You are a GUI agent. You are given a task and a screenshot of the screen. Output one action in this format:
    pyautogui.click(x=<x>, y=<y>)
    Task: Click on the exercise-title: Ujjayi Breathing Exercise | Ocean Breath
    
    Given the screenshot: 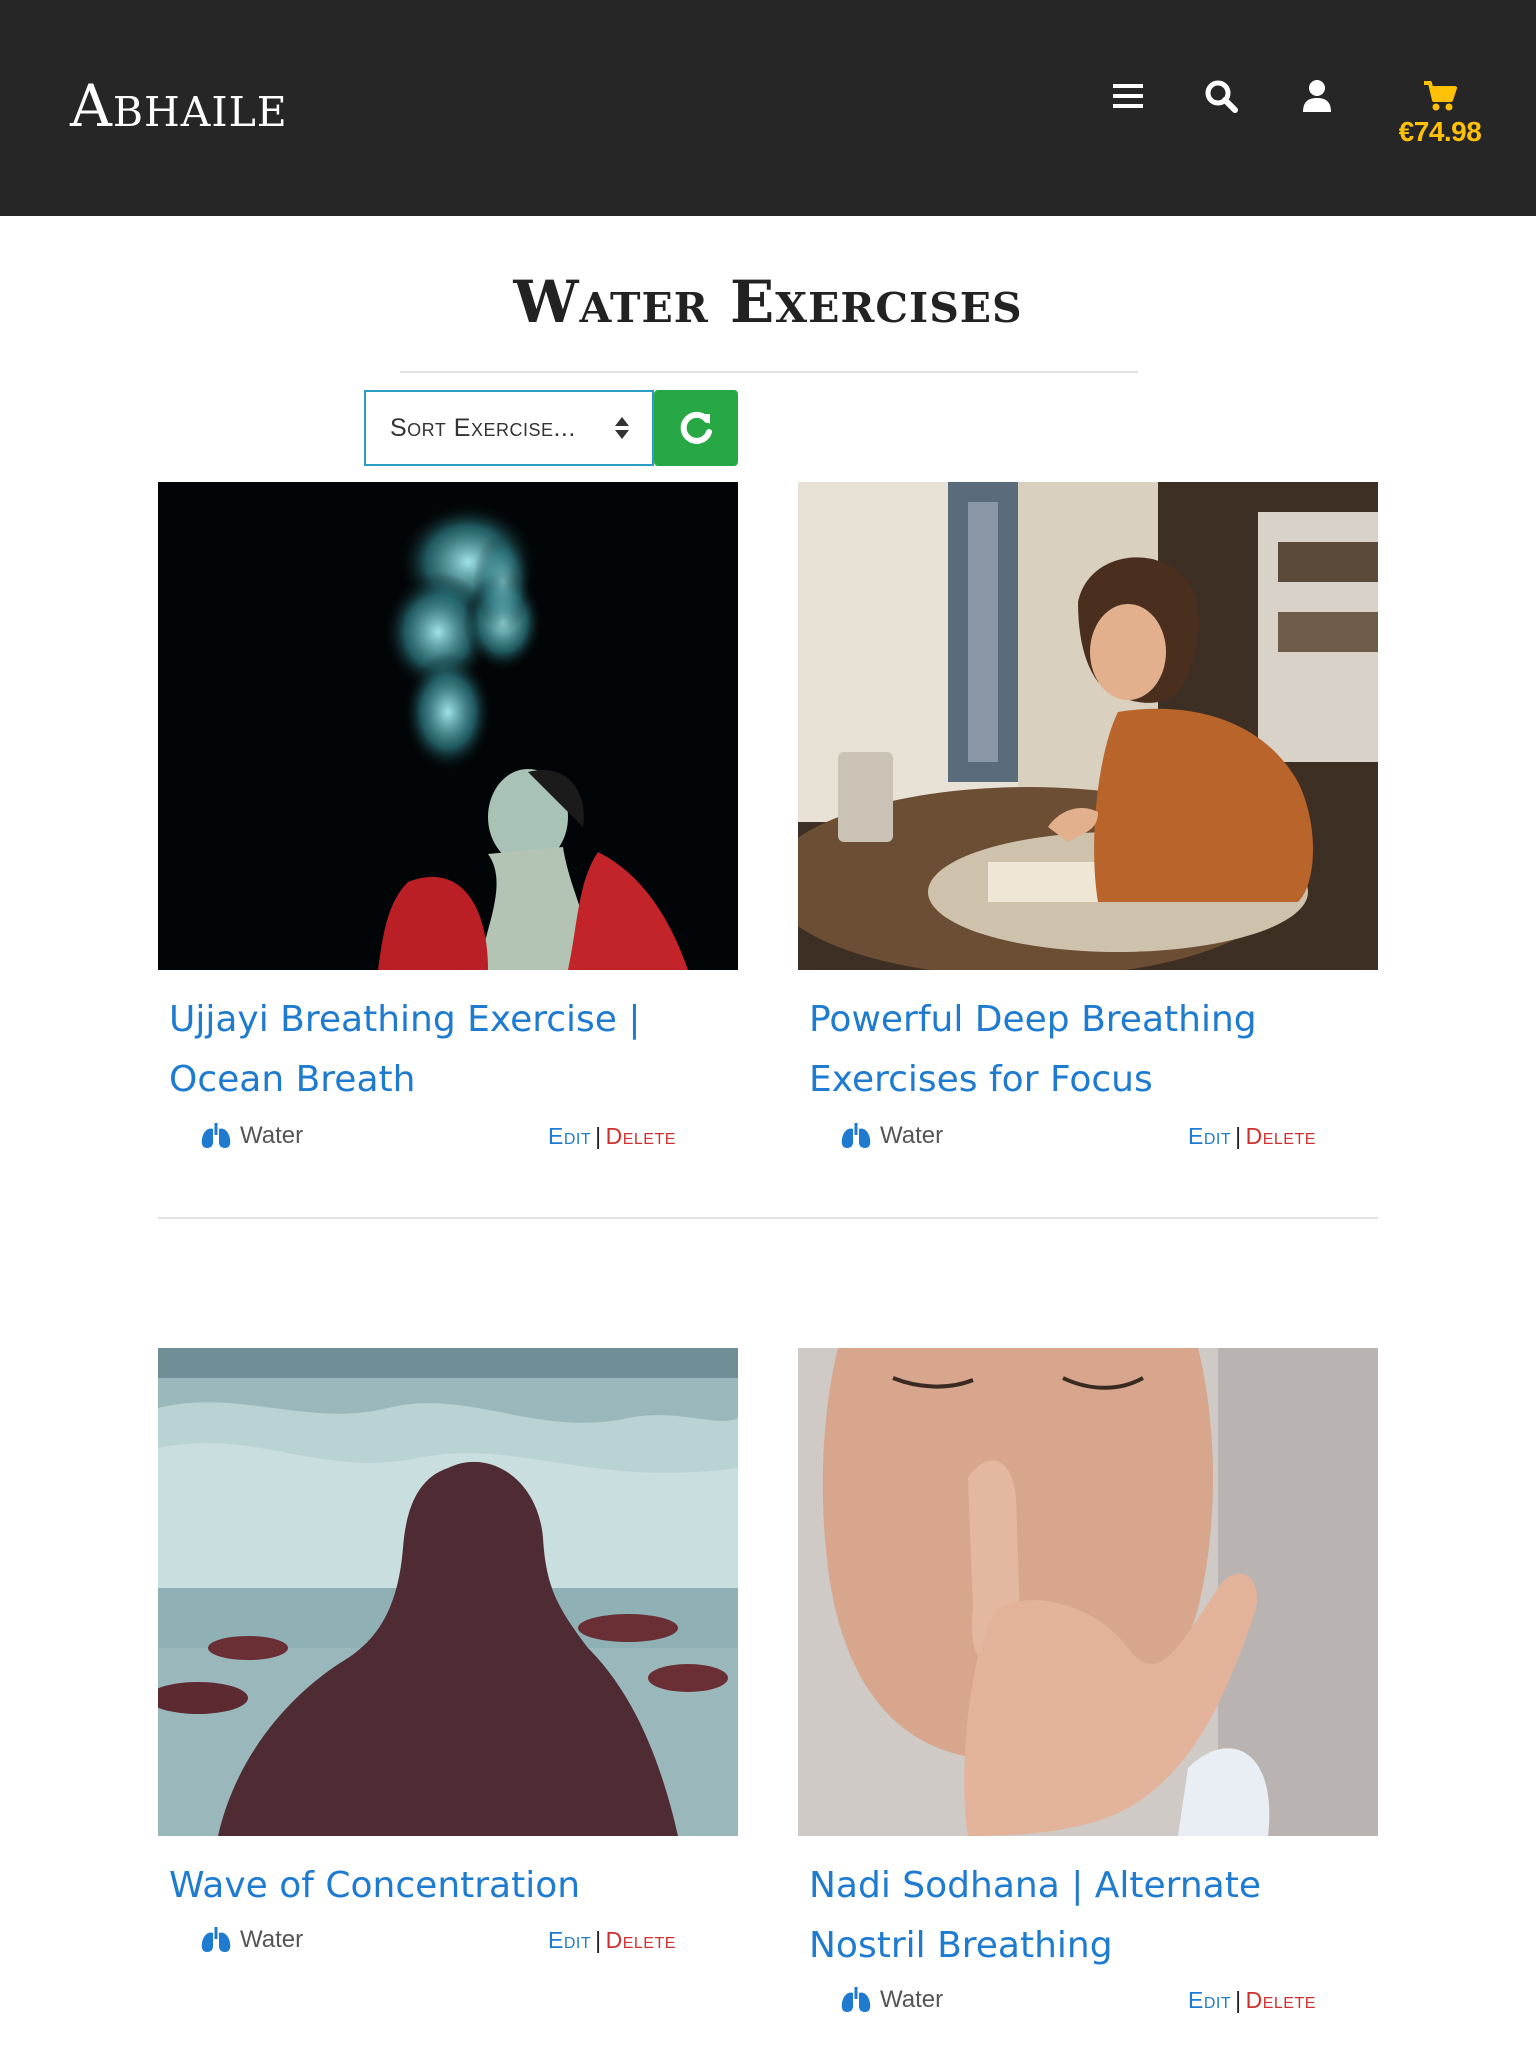 What is the action you would take?
    pyautogui.click(x=419, y=1050)
    